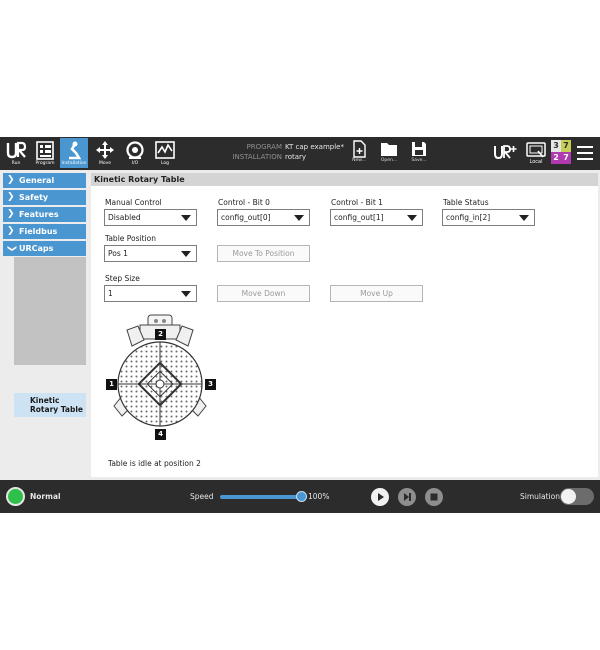 The width and height of the screenshot is (600, 650). Describe the element at coordinates (11, 248) in the screenshot. I see `chevron-down-icon: ❯` at that location.